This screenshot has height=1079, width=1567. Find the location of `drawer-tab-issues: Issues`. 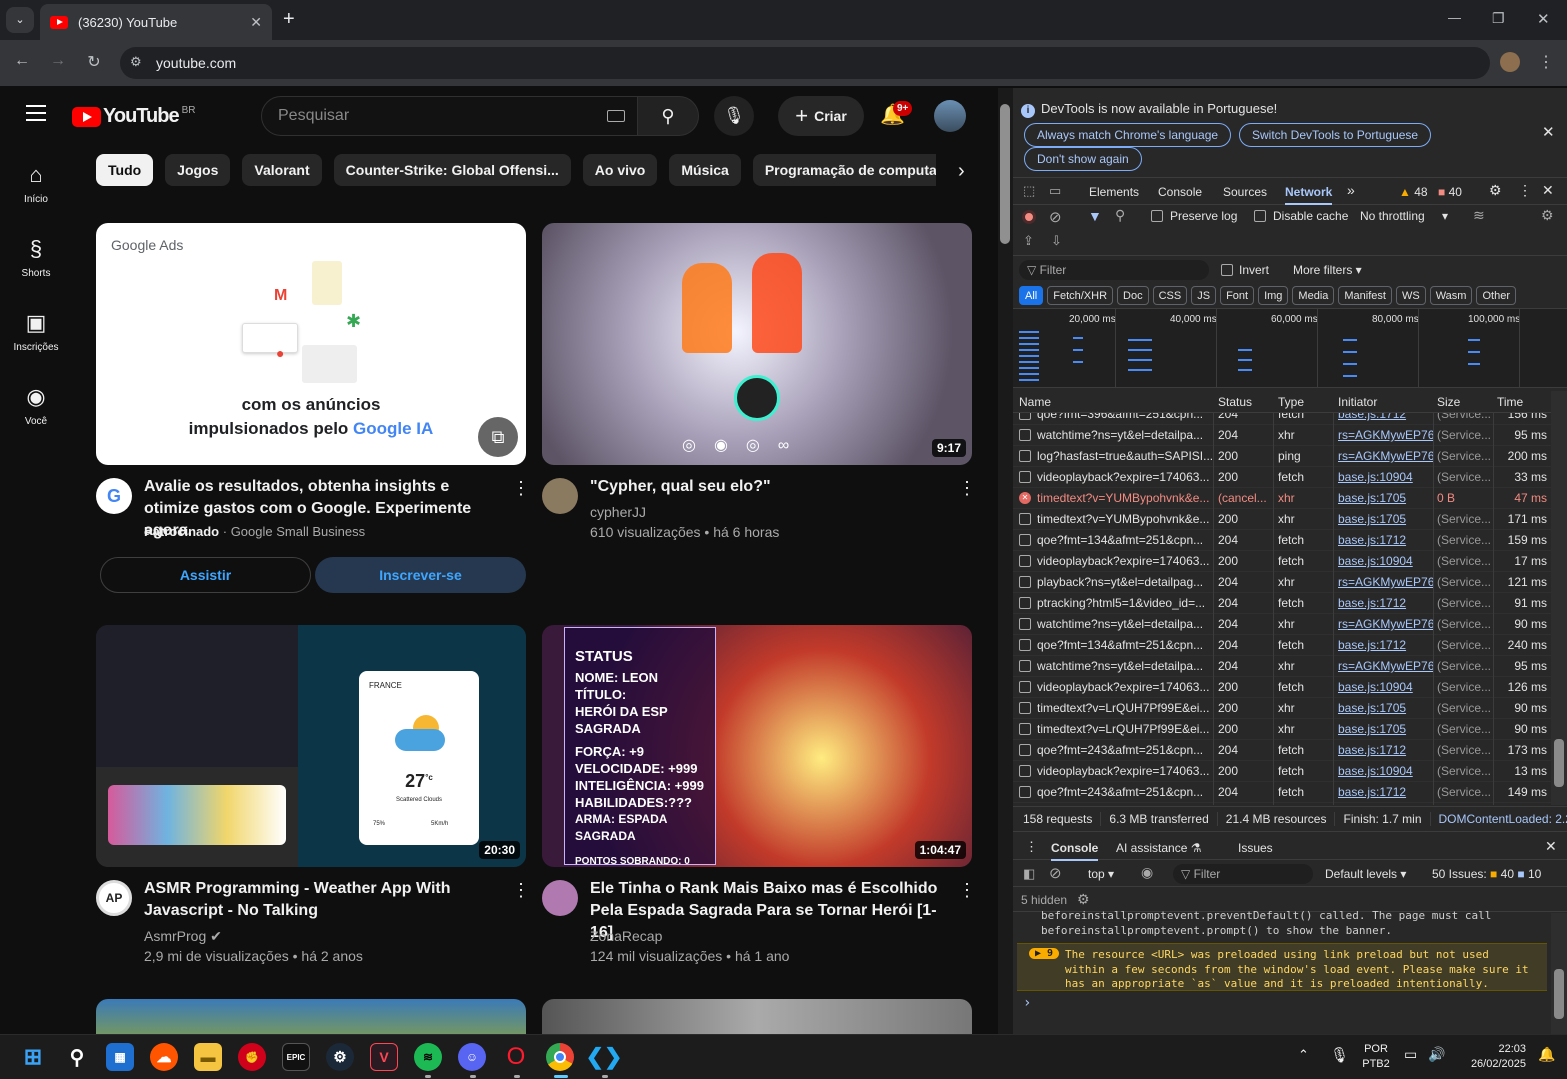

drawer-tab-issues: Issues is located at coordinates (1255, 848).